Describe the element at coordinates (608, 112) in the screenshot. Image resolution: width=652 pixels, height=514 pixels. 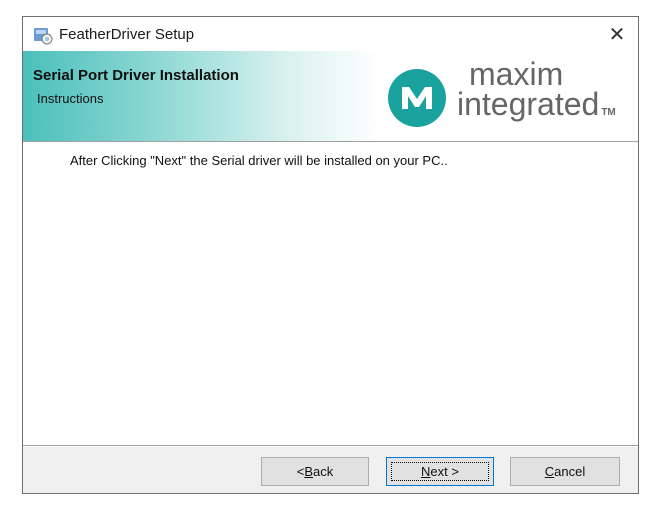
I see `trademark: TM` at that location.